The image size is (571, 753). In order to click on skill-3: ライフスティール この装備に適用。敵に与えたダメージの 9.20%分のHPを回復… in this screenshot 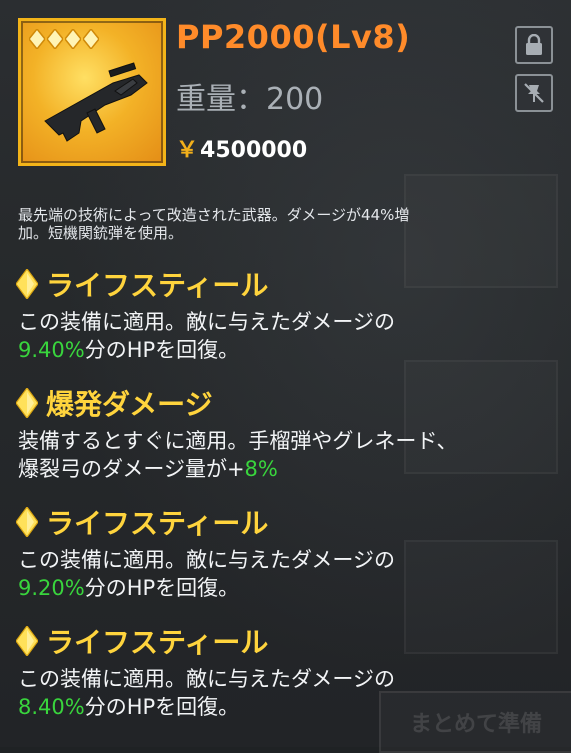, I will do `click(288, 552)`.